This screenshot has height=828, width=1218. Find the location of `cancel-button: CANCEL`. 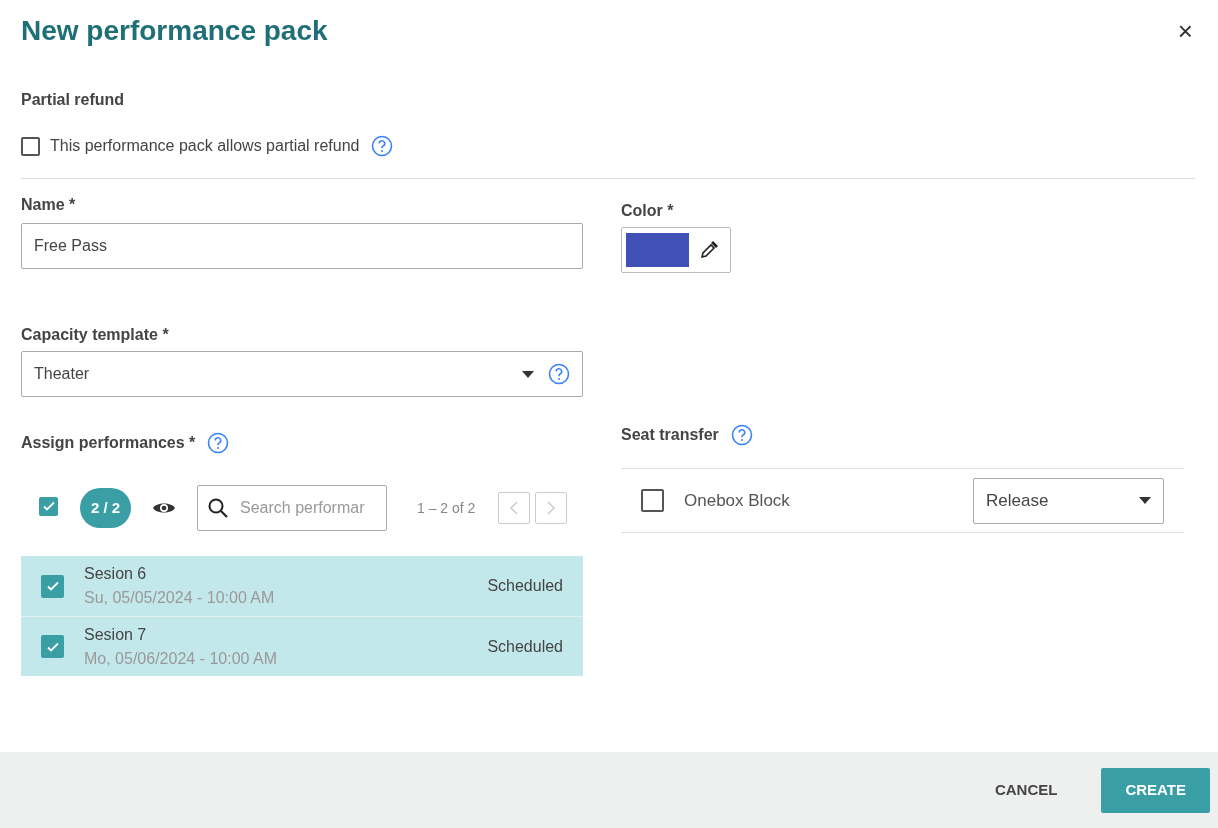

cancel-button: CANCEL is located at coordinates (1026, 790).